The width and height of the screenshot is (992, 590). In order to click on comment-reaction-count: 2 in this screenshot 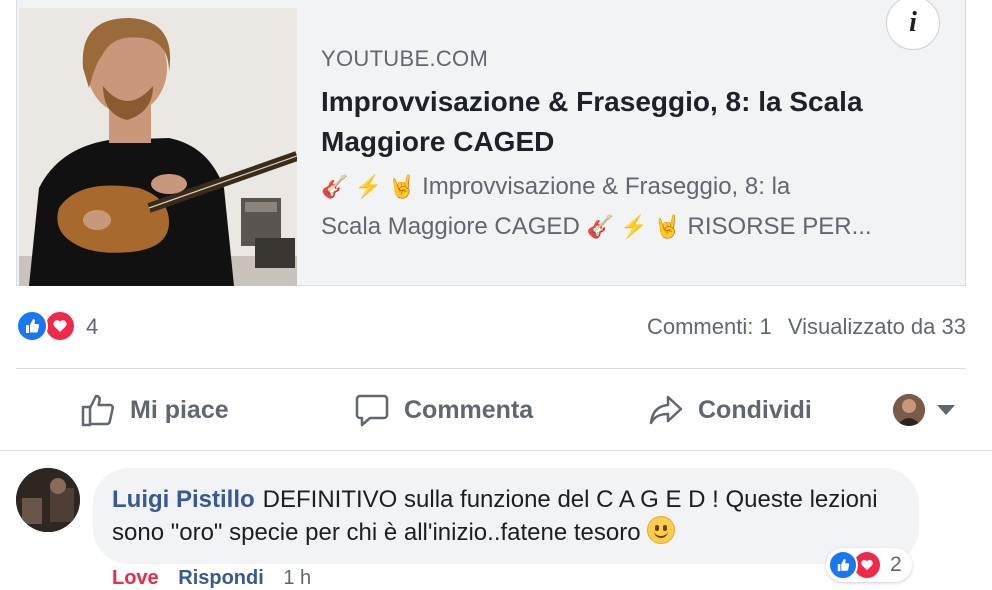, I will do `click(896, 564)`.